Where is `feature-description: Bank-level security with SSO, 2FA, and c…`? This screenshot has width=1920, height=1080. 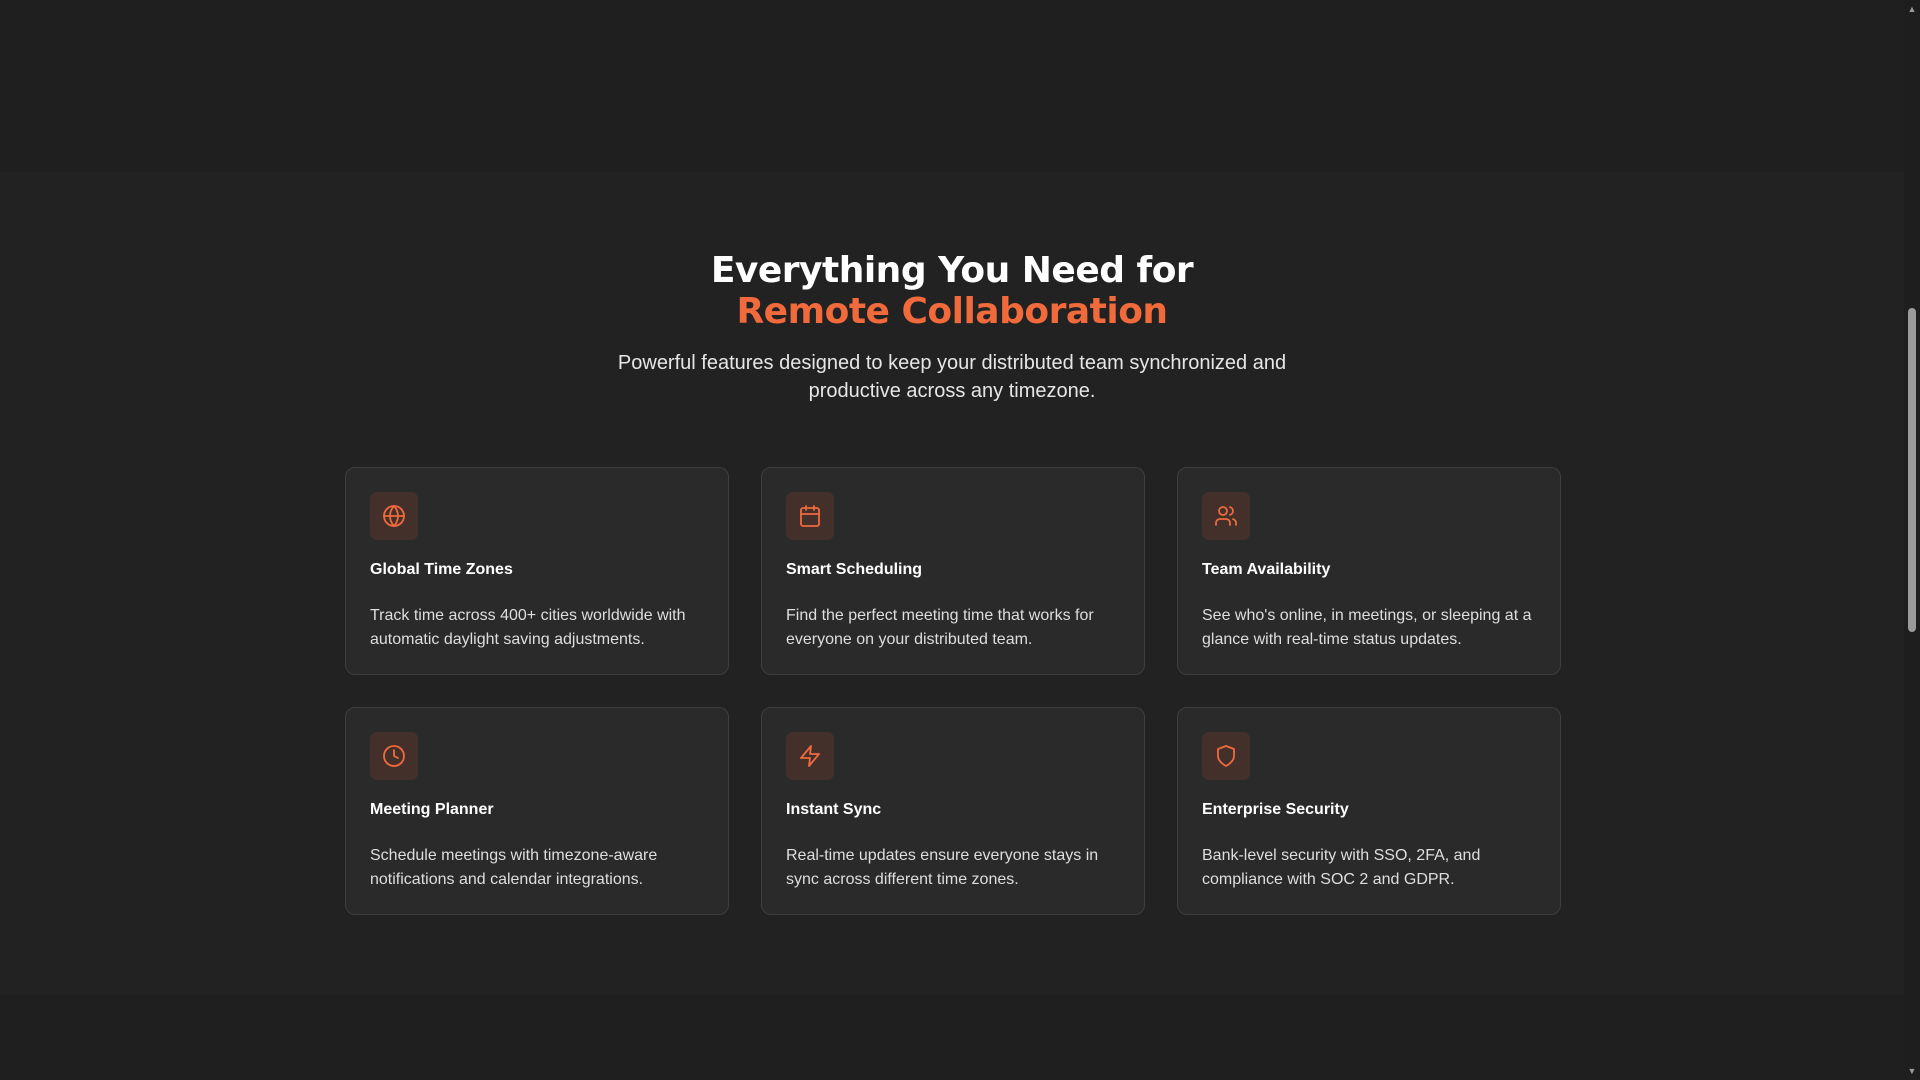 feature-description: Bank-level security with SSO, 2FA, and c… is located at coordinates (1341, 867).